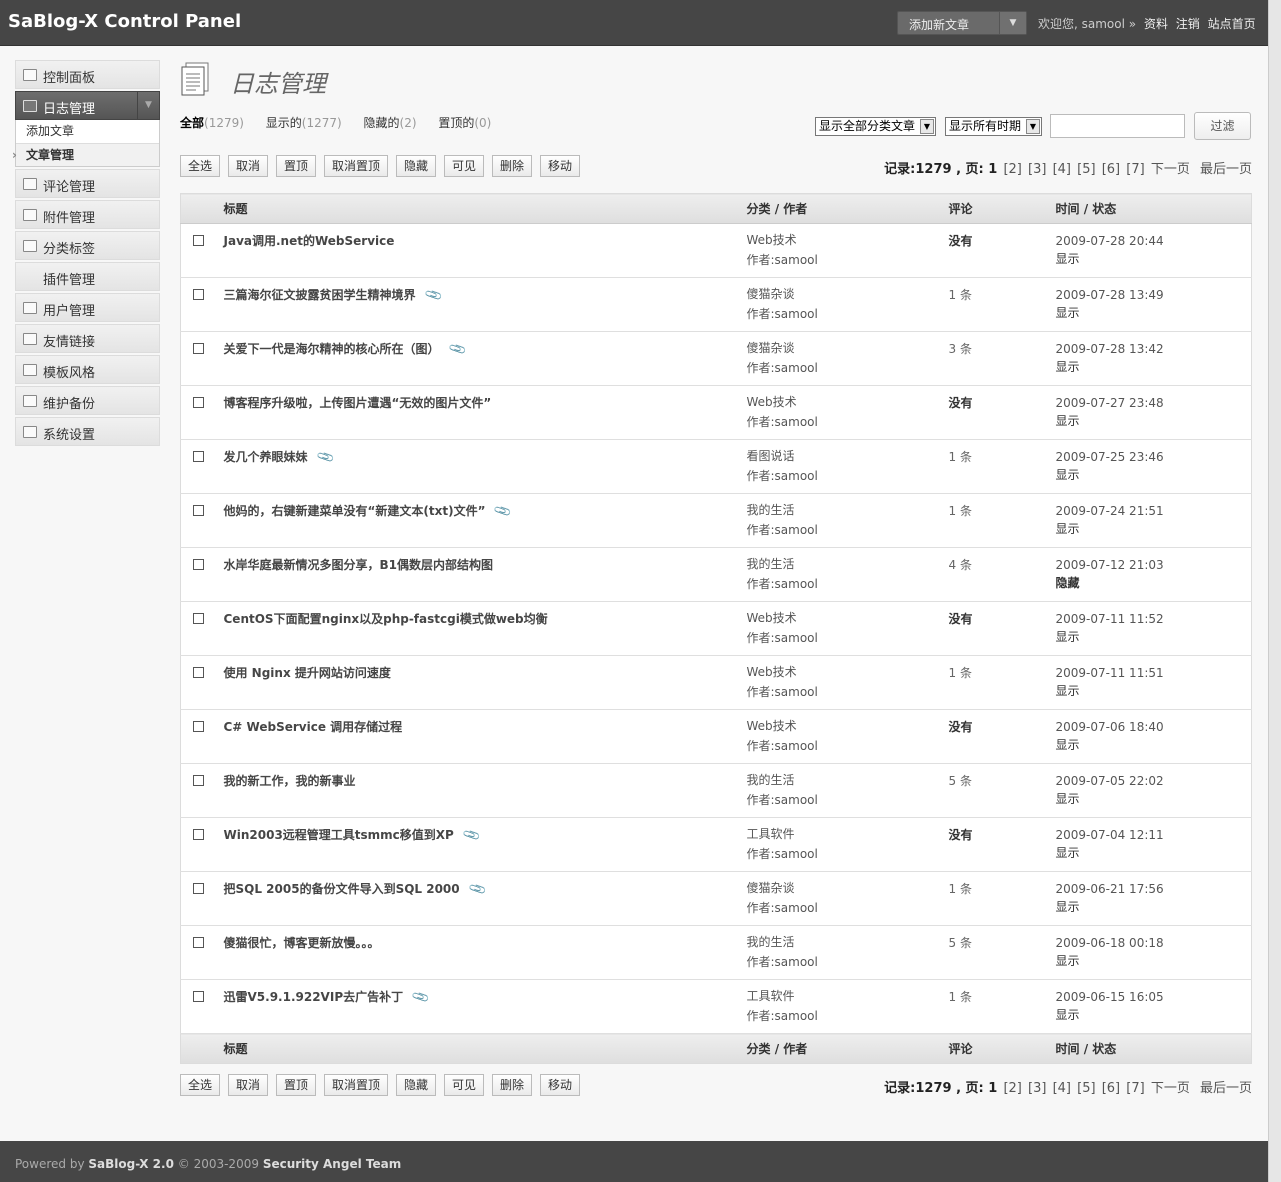 The width and height of the screenshot is (1281, 1182). What do you see at coordinates (1232, 24) in the screenshot?
I see `site-home-link: 站点首页` at bounding box center [1232, 24].